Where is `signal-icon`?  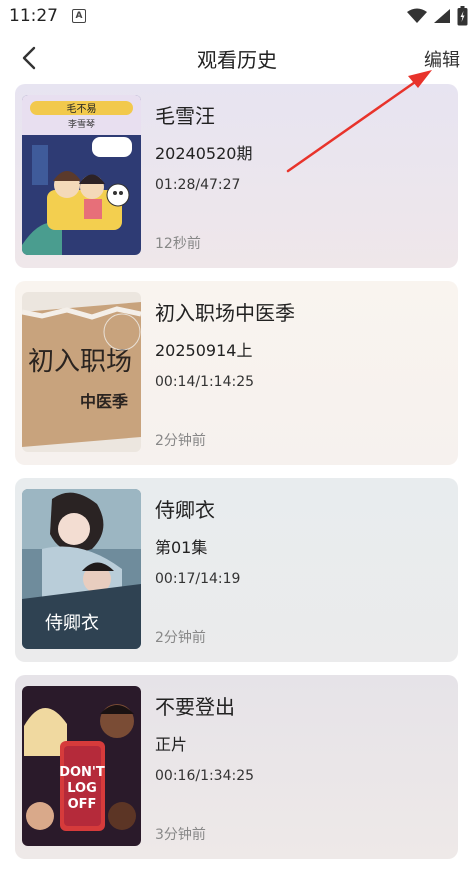 signal-icon is located at coordinates (442, 16).